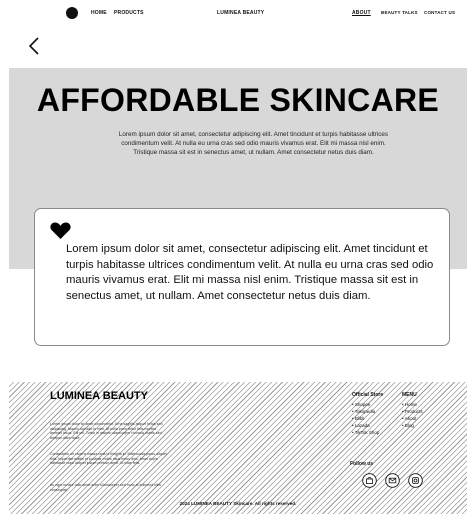  Describe the element at coordinates (368, 395) in the screenshot. I see `official-store-title: Official Store` at that location.